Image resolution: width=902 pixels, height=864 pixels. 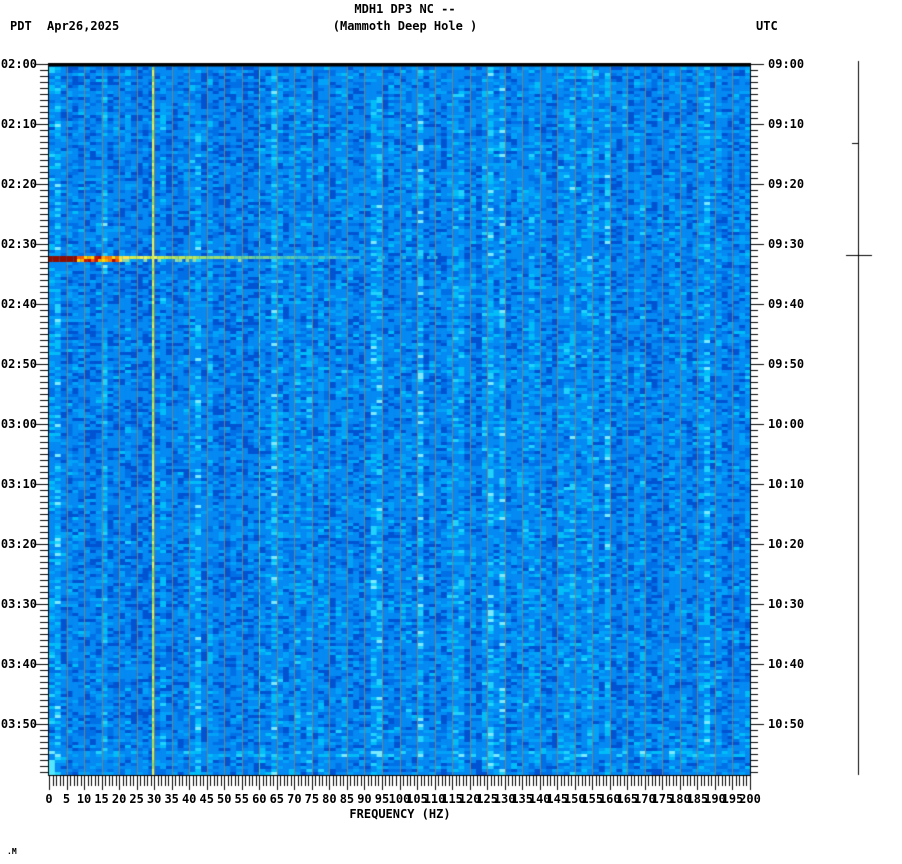 What do you see at coordinates (400, 814) in the screenshot?
I see `x-axis-title: FREQUENCY (HZ)` at bounding box center [400, 814].